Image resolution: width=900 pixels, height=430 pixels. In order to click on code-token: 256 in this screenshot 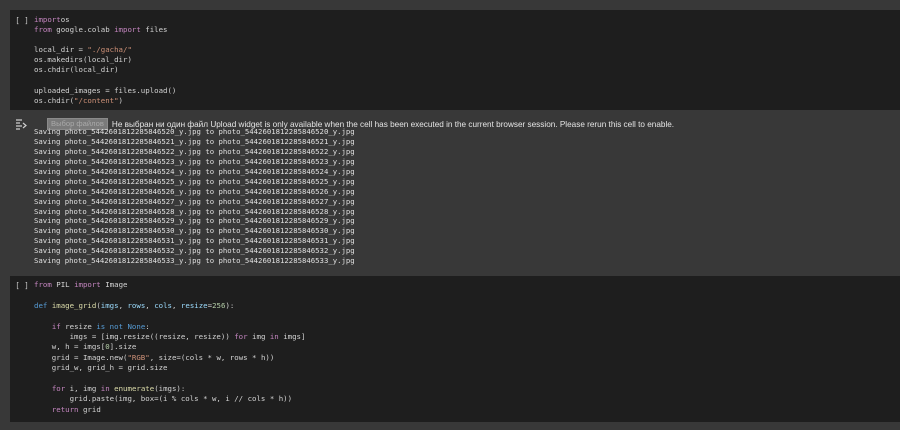, I will do `click(219, 305)`.